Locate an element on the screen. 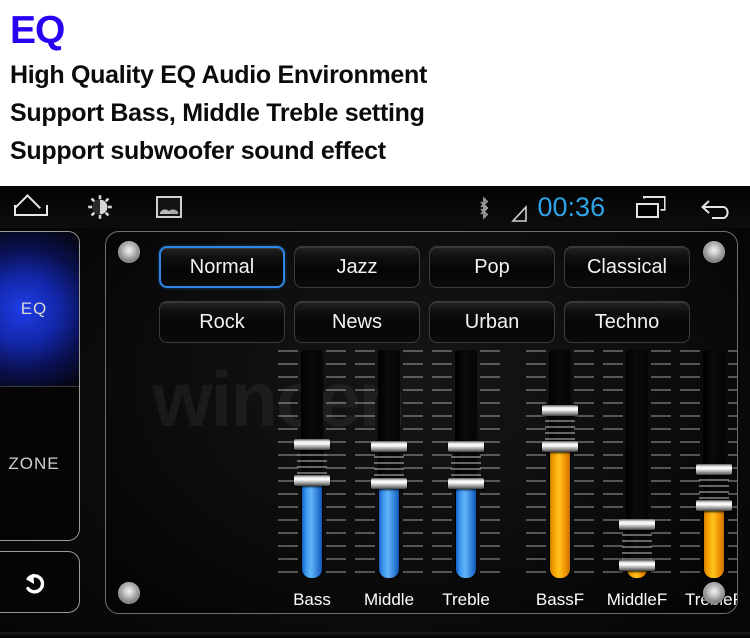 The height and width of the screenshot is (638, 750). feature-line-1: High Quality EQ Audio Environment is located at coordinates (218, 75).